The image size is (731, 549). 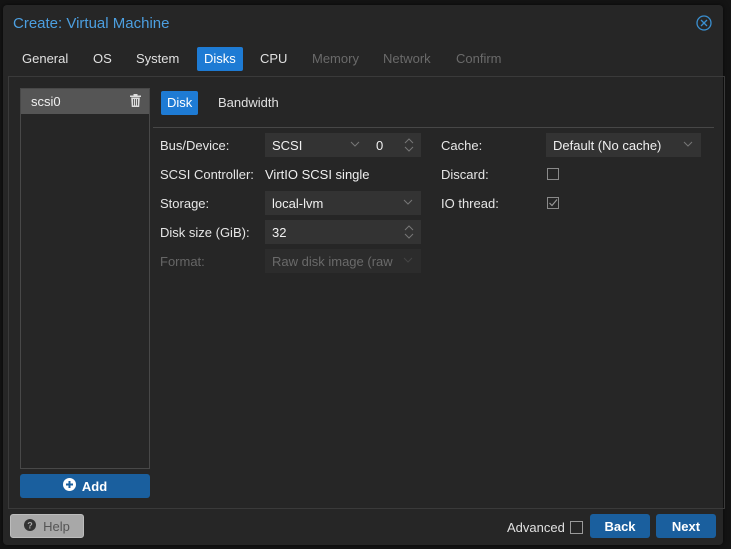 What do you see at coordinates (343, 203) in the screenshot?
I see `storage-select: local-lvm` at bounding box center [343, 203].